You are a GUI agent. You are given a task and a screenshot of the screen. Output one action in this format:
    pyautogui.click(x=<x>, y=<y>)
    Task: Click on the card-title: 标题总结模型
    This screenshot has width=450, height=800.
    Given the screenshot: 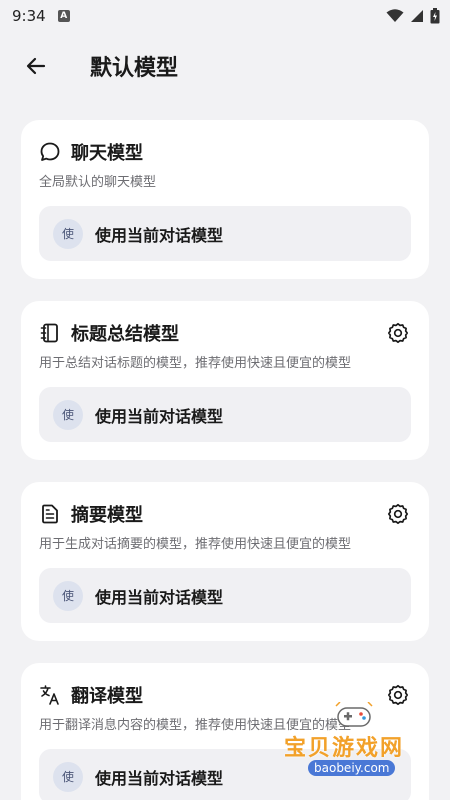 What is the action you would take?
    pyautogui.click(x=125, y=334)
    